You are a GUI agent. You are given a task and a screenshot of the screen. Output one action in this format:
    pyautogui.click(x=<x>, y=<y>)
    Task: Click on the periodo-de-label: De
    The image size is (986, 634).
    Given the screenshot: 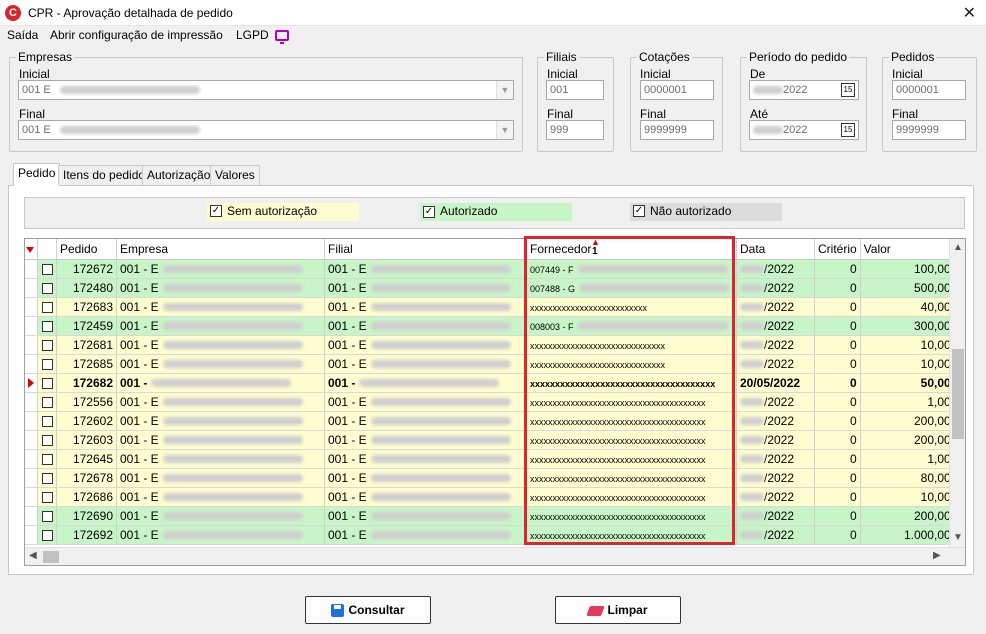 What is the action you would take?
    pyautogui.click(x=758, y=74)
    